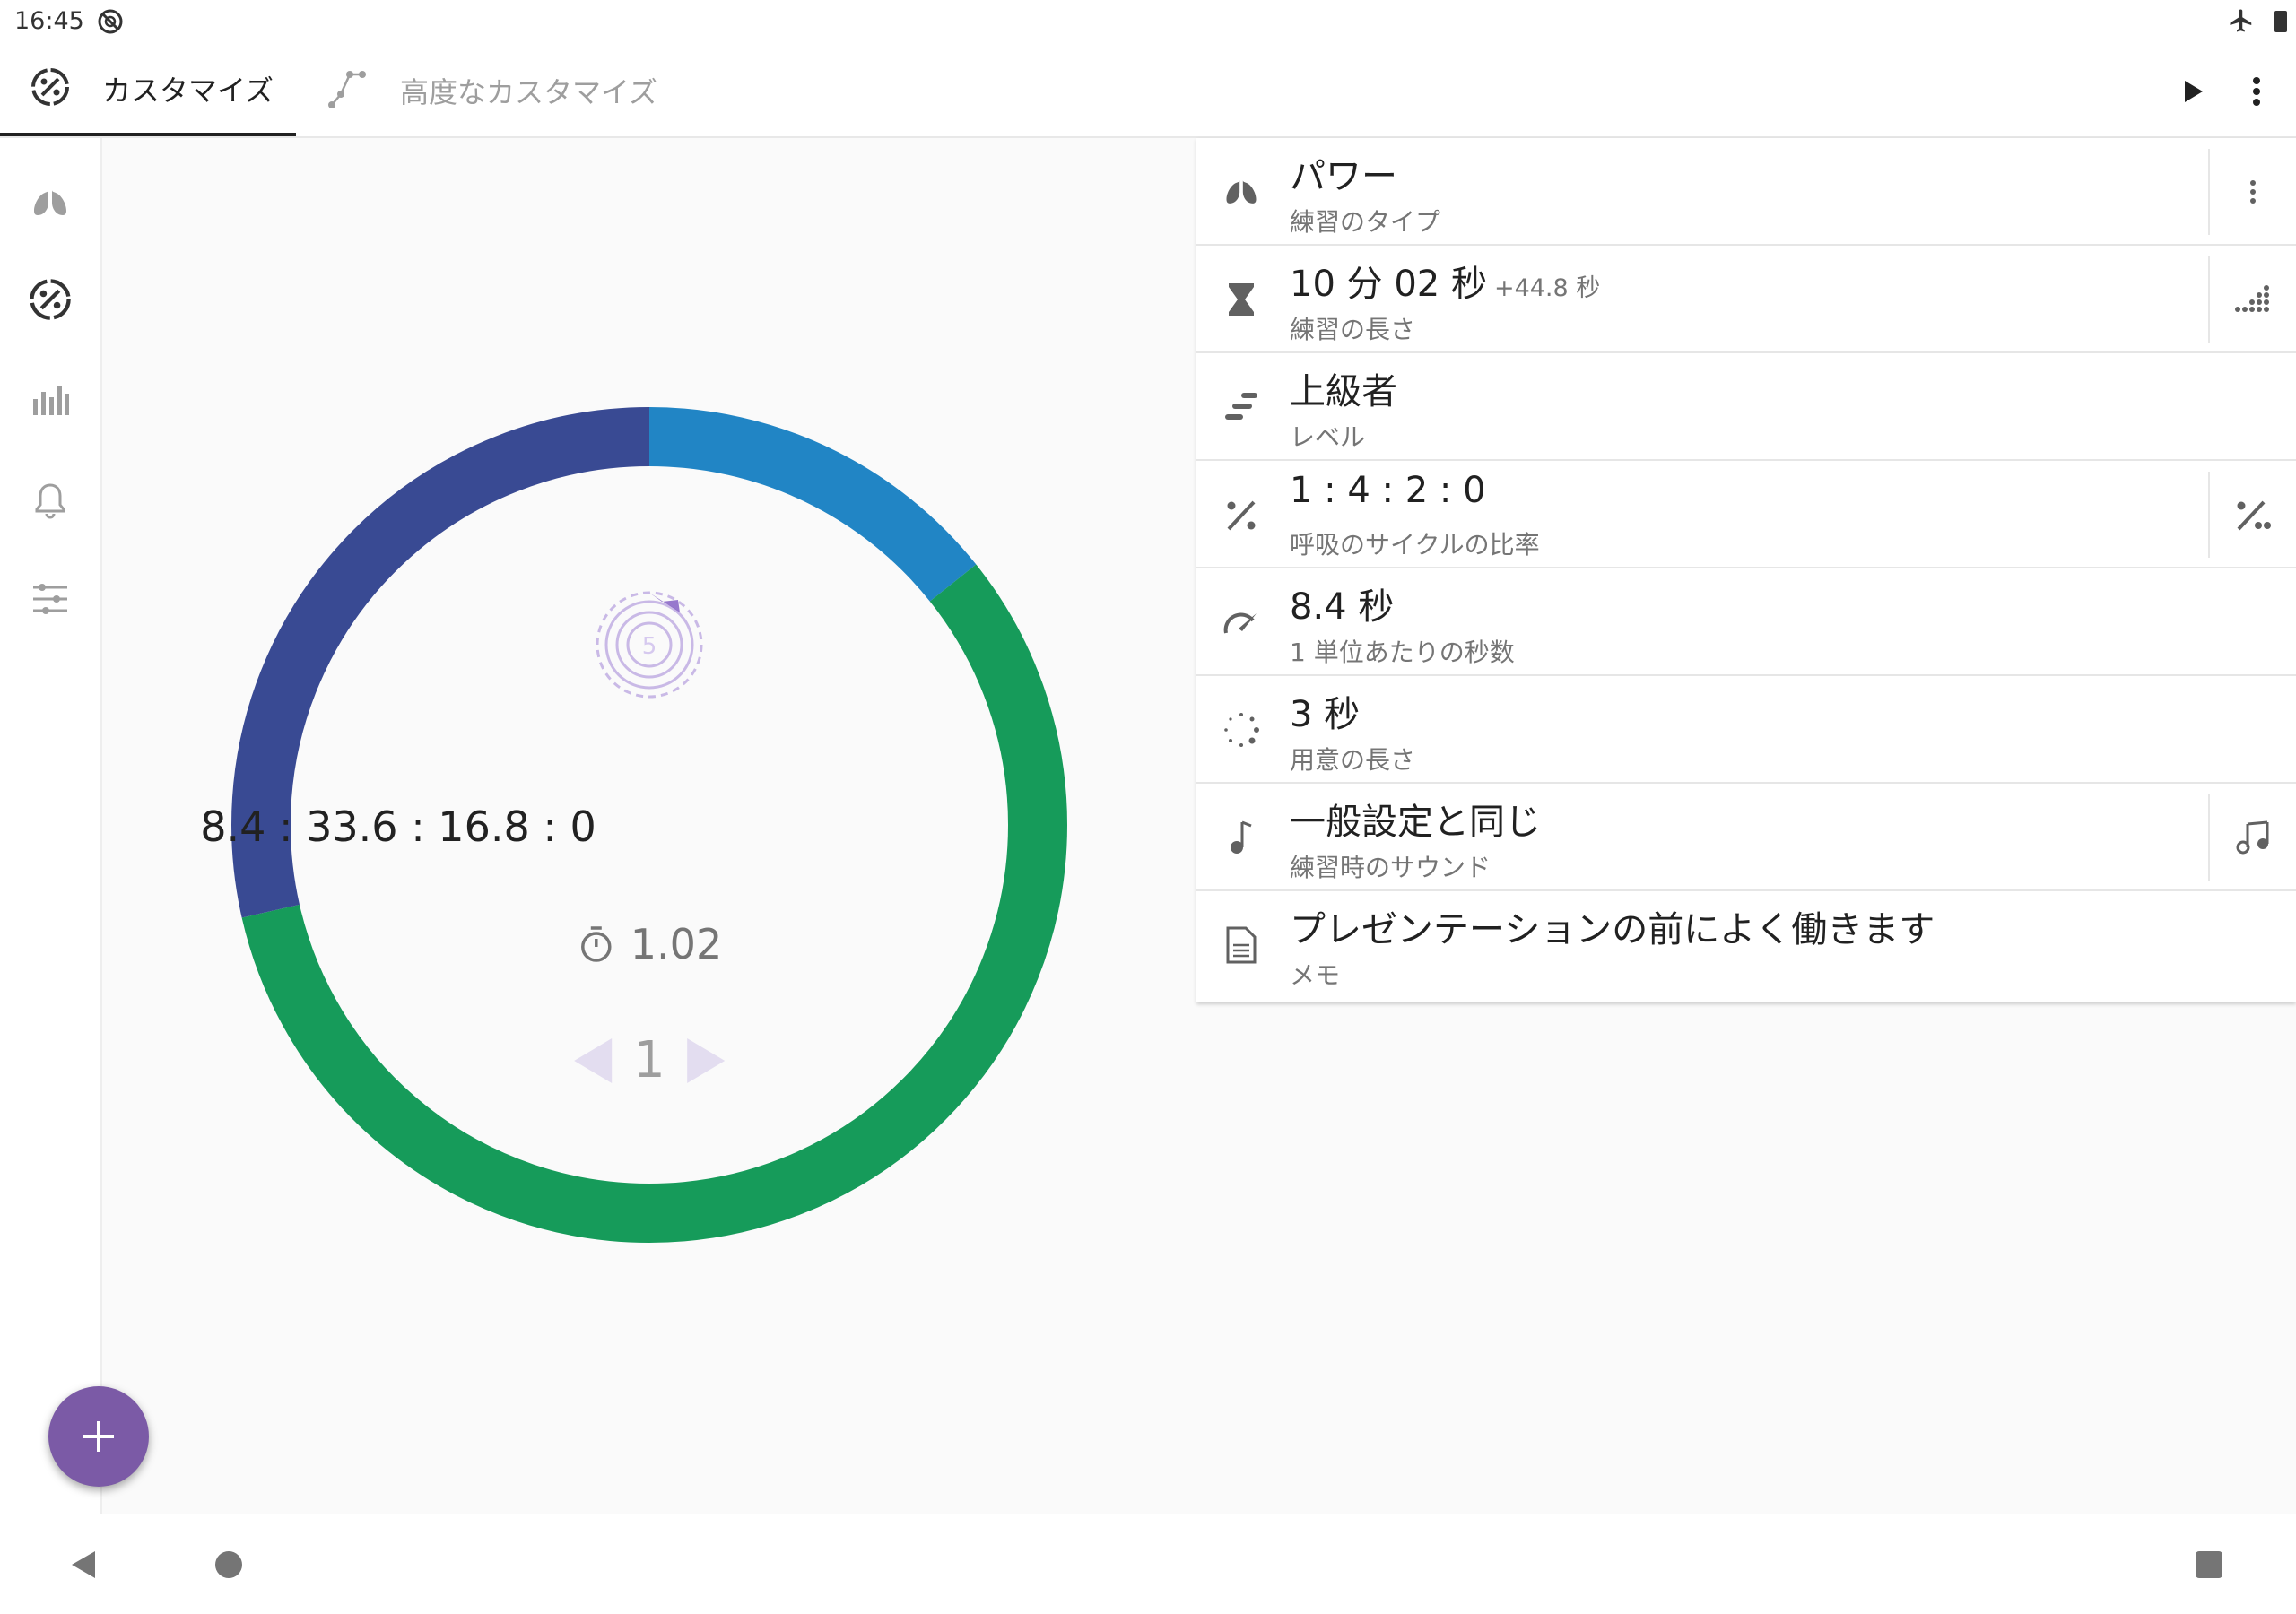 This screenshot has height=1614, width=2296. I want to click on setting-unit-value: 8.4 秒, so click(1342, 607).